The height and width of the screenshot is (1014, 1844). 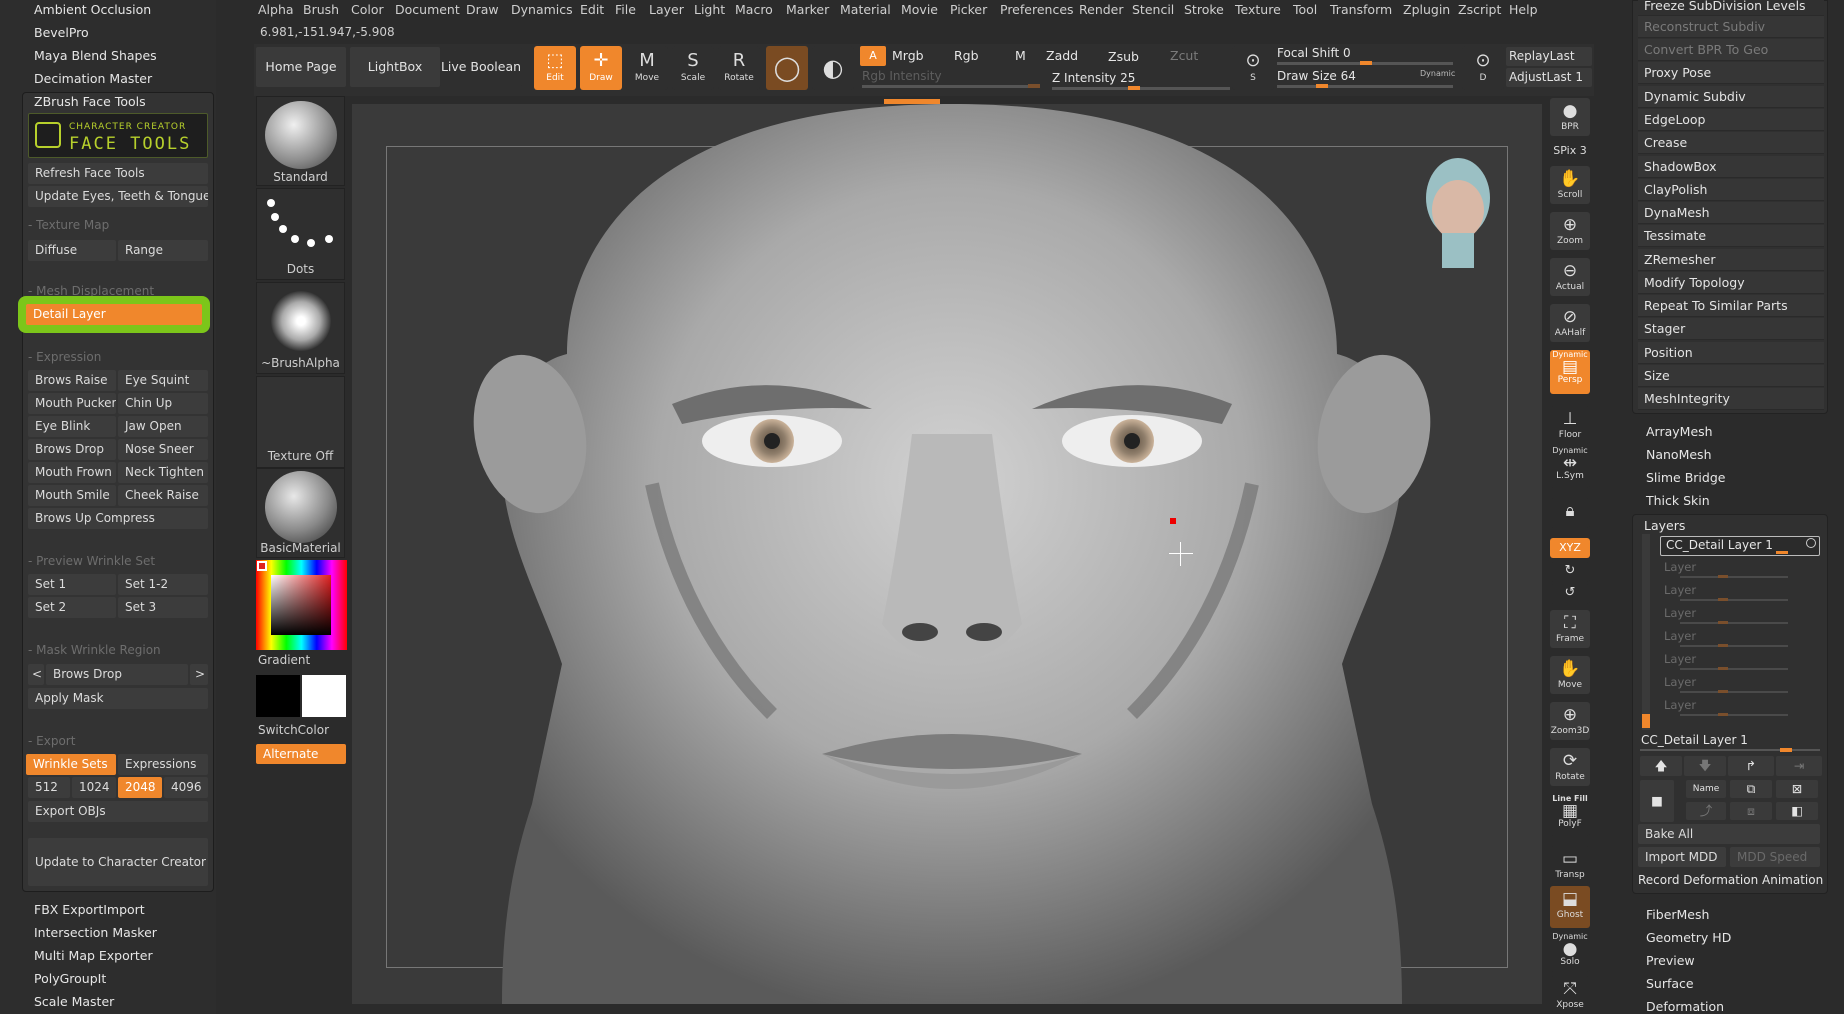 What do you see at coordinates (1646, 721) in the screenshot?
I see `layers-scroll-thumb` at bounding box center [1646, 721].